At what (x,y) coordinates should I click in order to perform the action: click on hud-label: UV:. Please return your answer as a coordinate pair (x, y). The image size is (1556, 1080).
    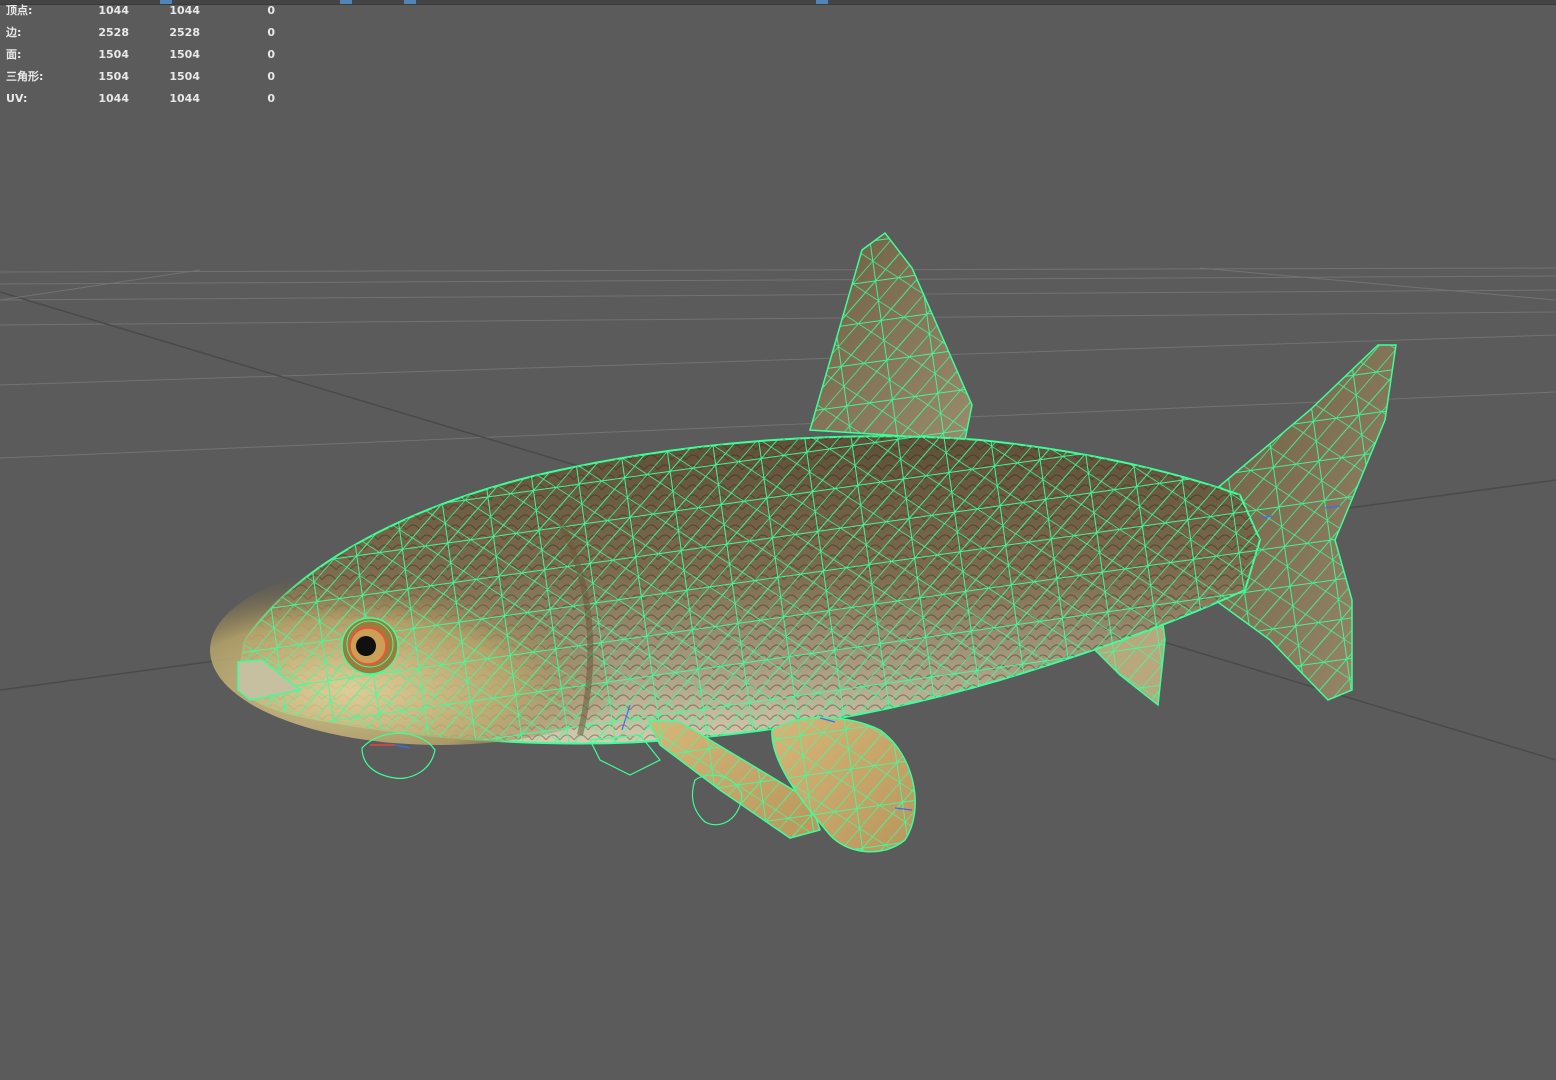
    Looking at the image, I should click on (46, 102).